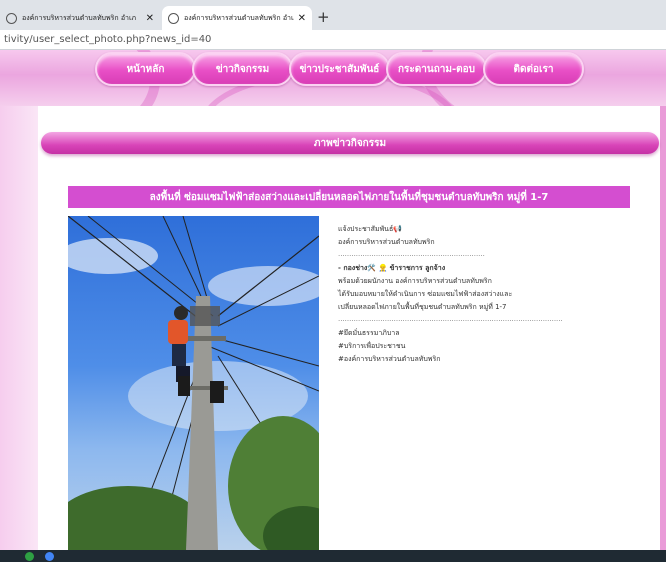  What do you see at coordinates (49, 556) in the screenshot?
I see `chrome-icon` at bounding box center [49, 556].